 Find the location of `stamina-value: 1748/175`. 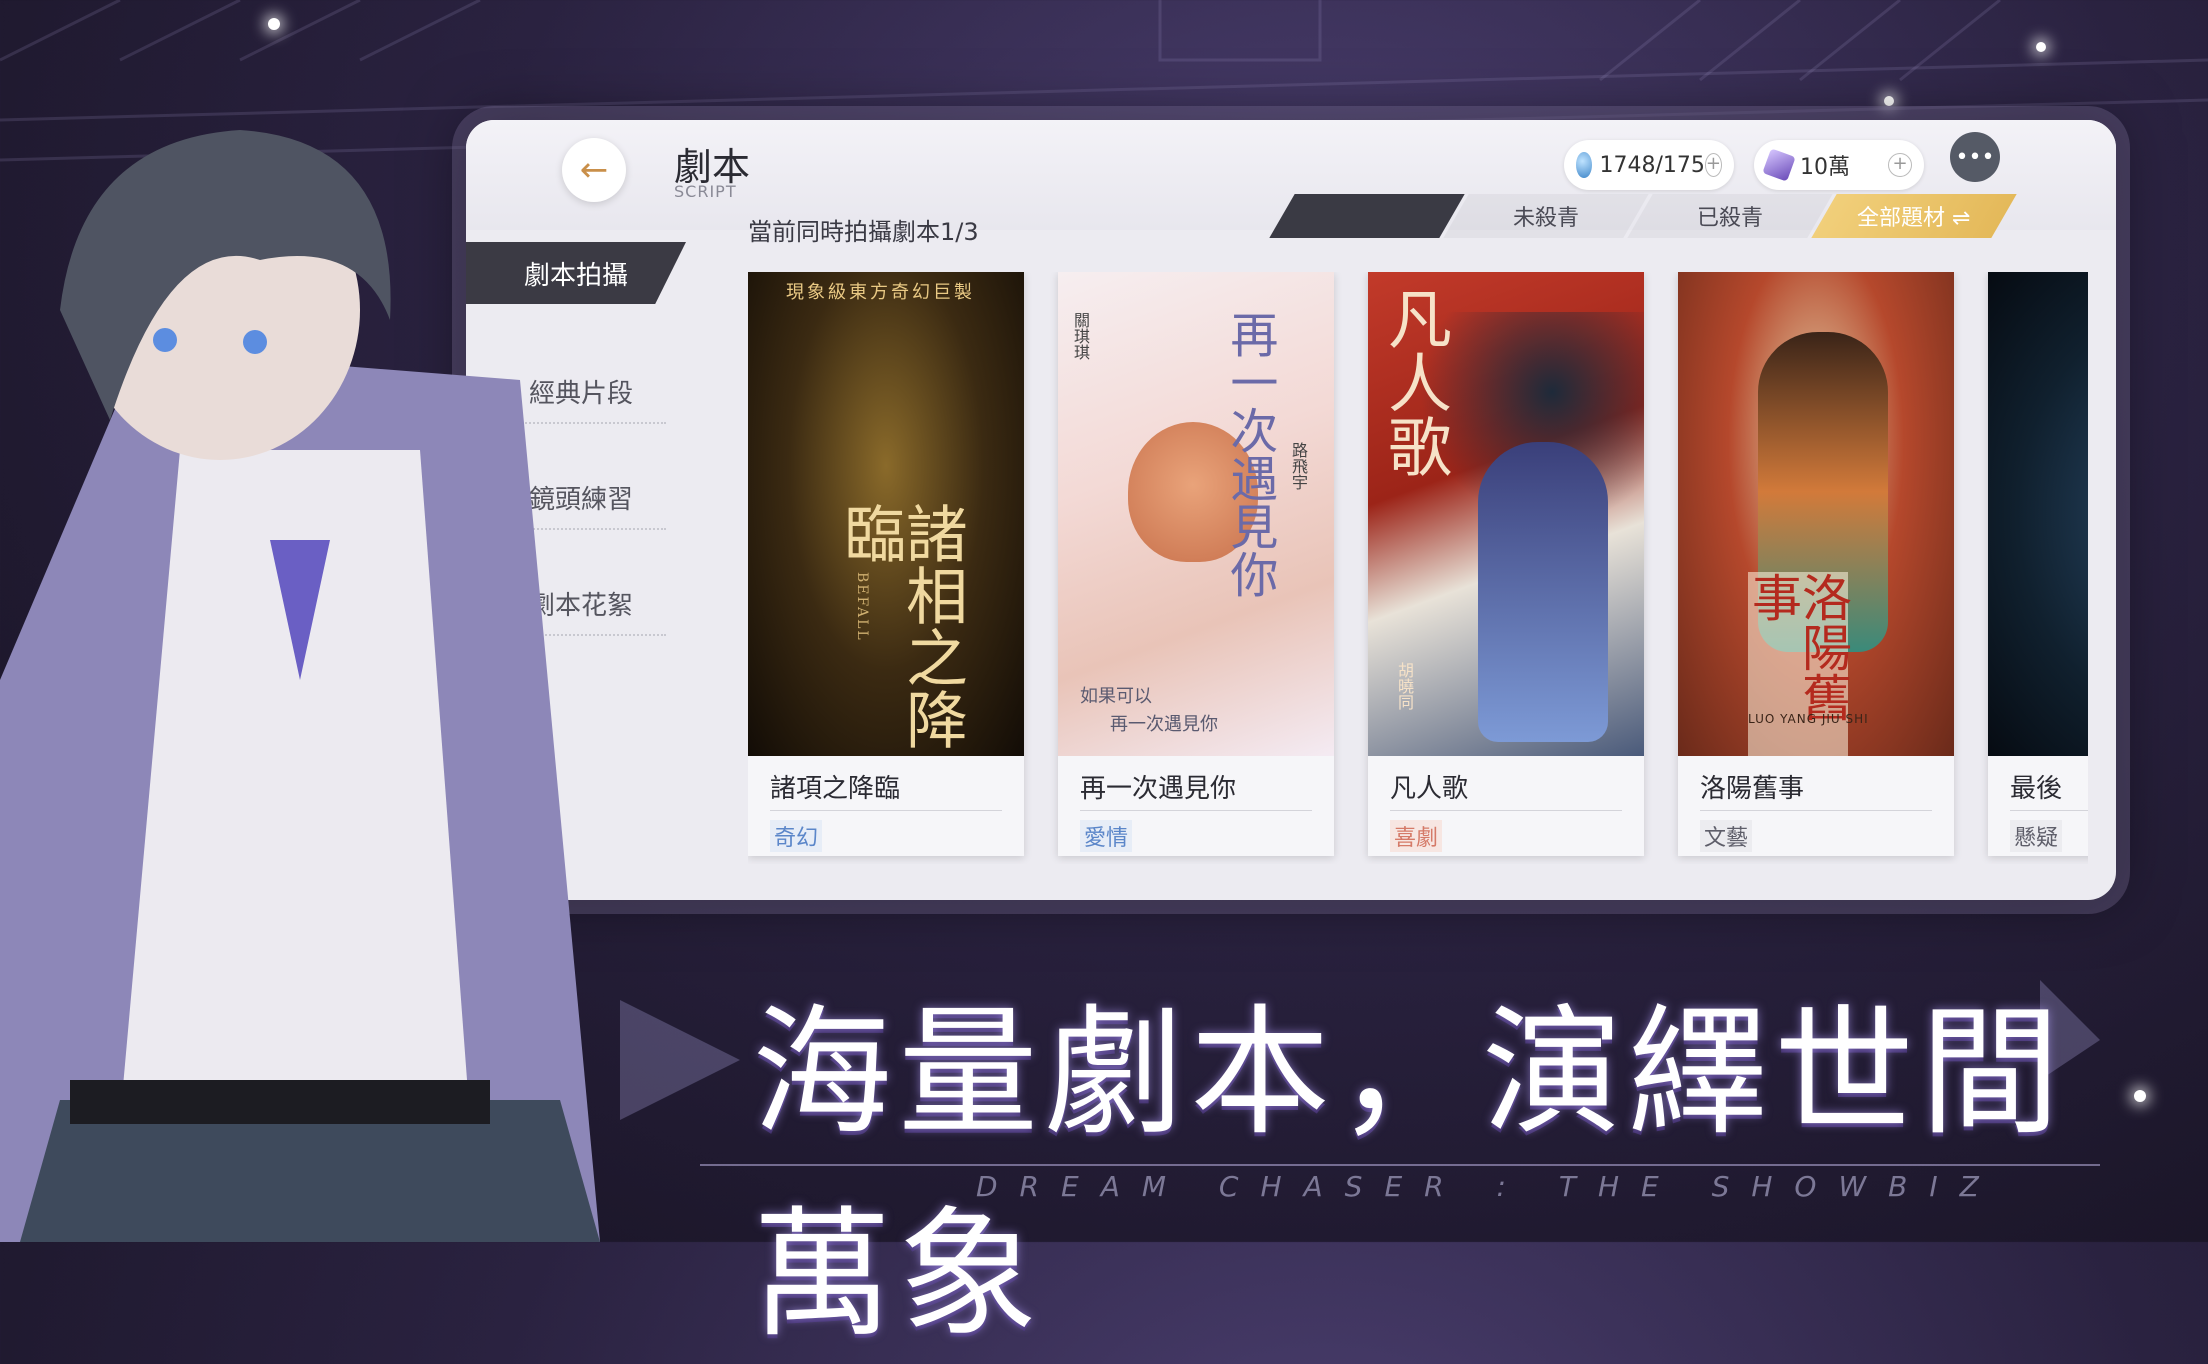

stamina-value: 1748/175 is located at coordinates (1652, 165).